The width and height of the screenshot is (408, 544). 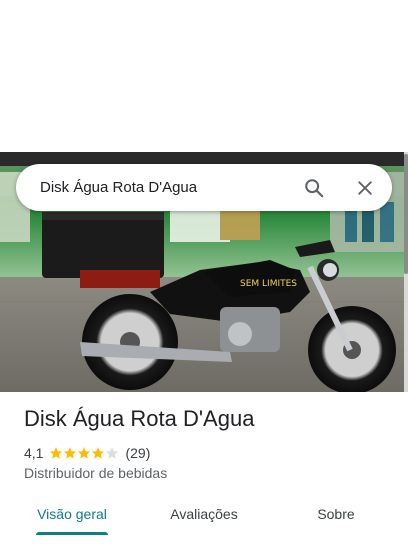 What do you see at coordinates (34, 453) in the screenshot?
I see `rating-value: 4,1` at bounding box center [34, 453].